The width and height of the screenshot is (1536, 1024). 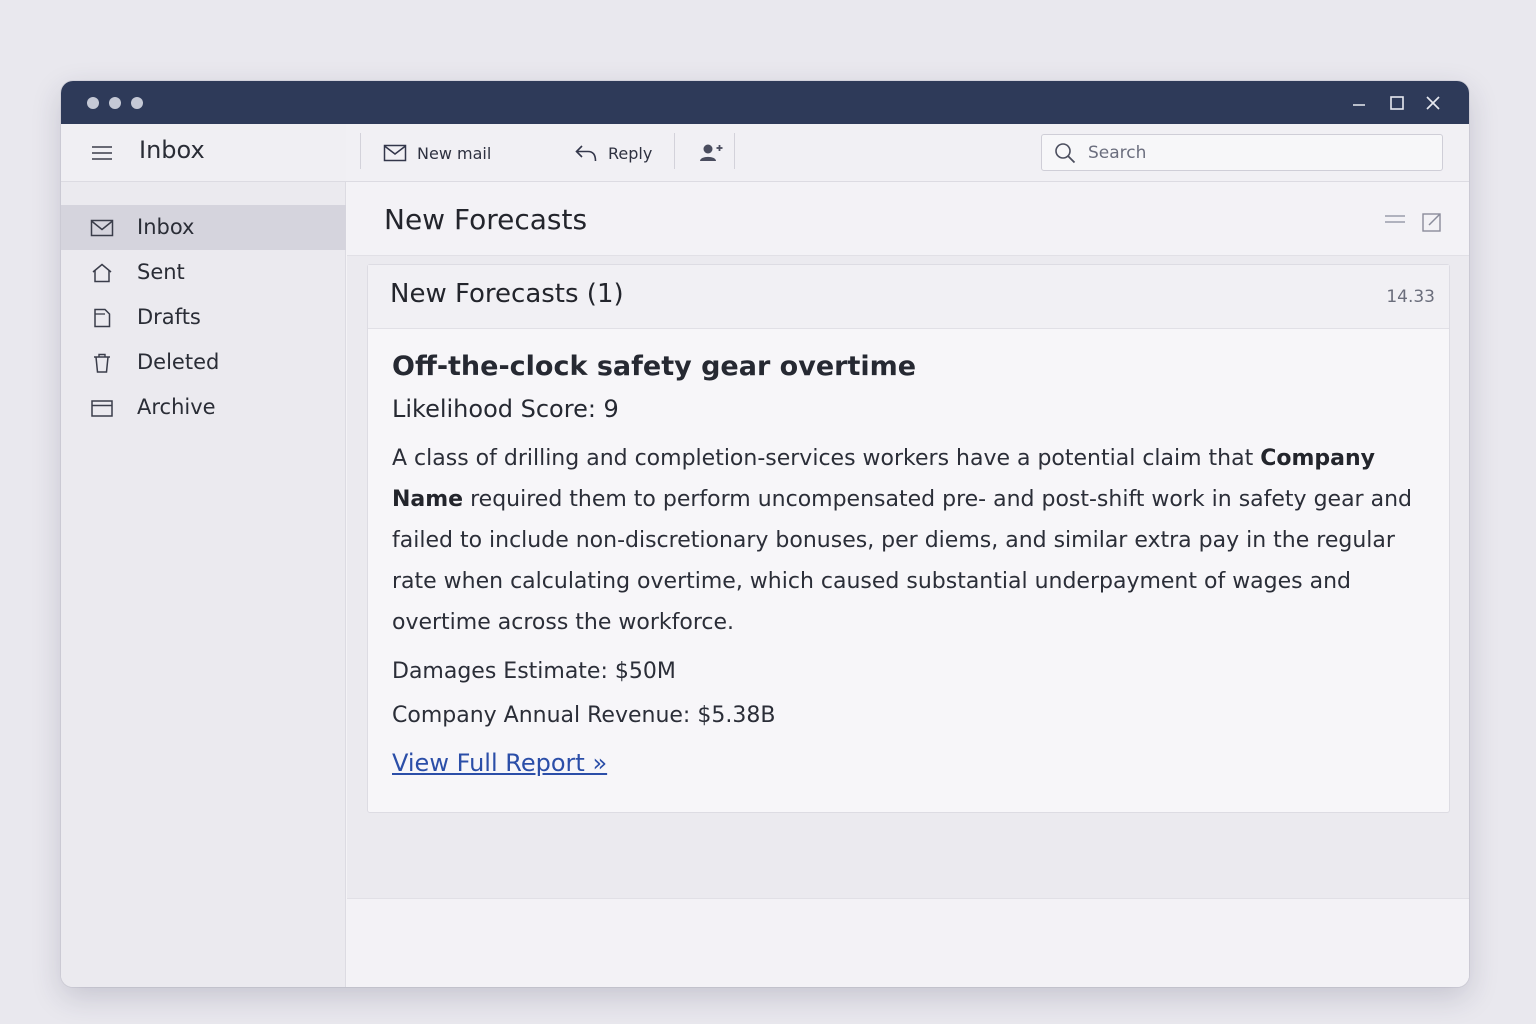 What do you see at coordinates (1432, 222) in the screenshot?
I see `compose-icon` at bounding box center [1432, 222].